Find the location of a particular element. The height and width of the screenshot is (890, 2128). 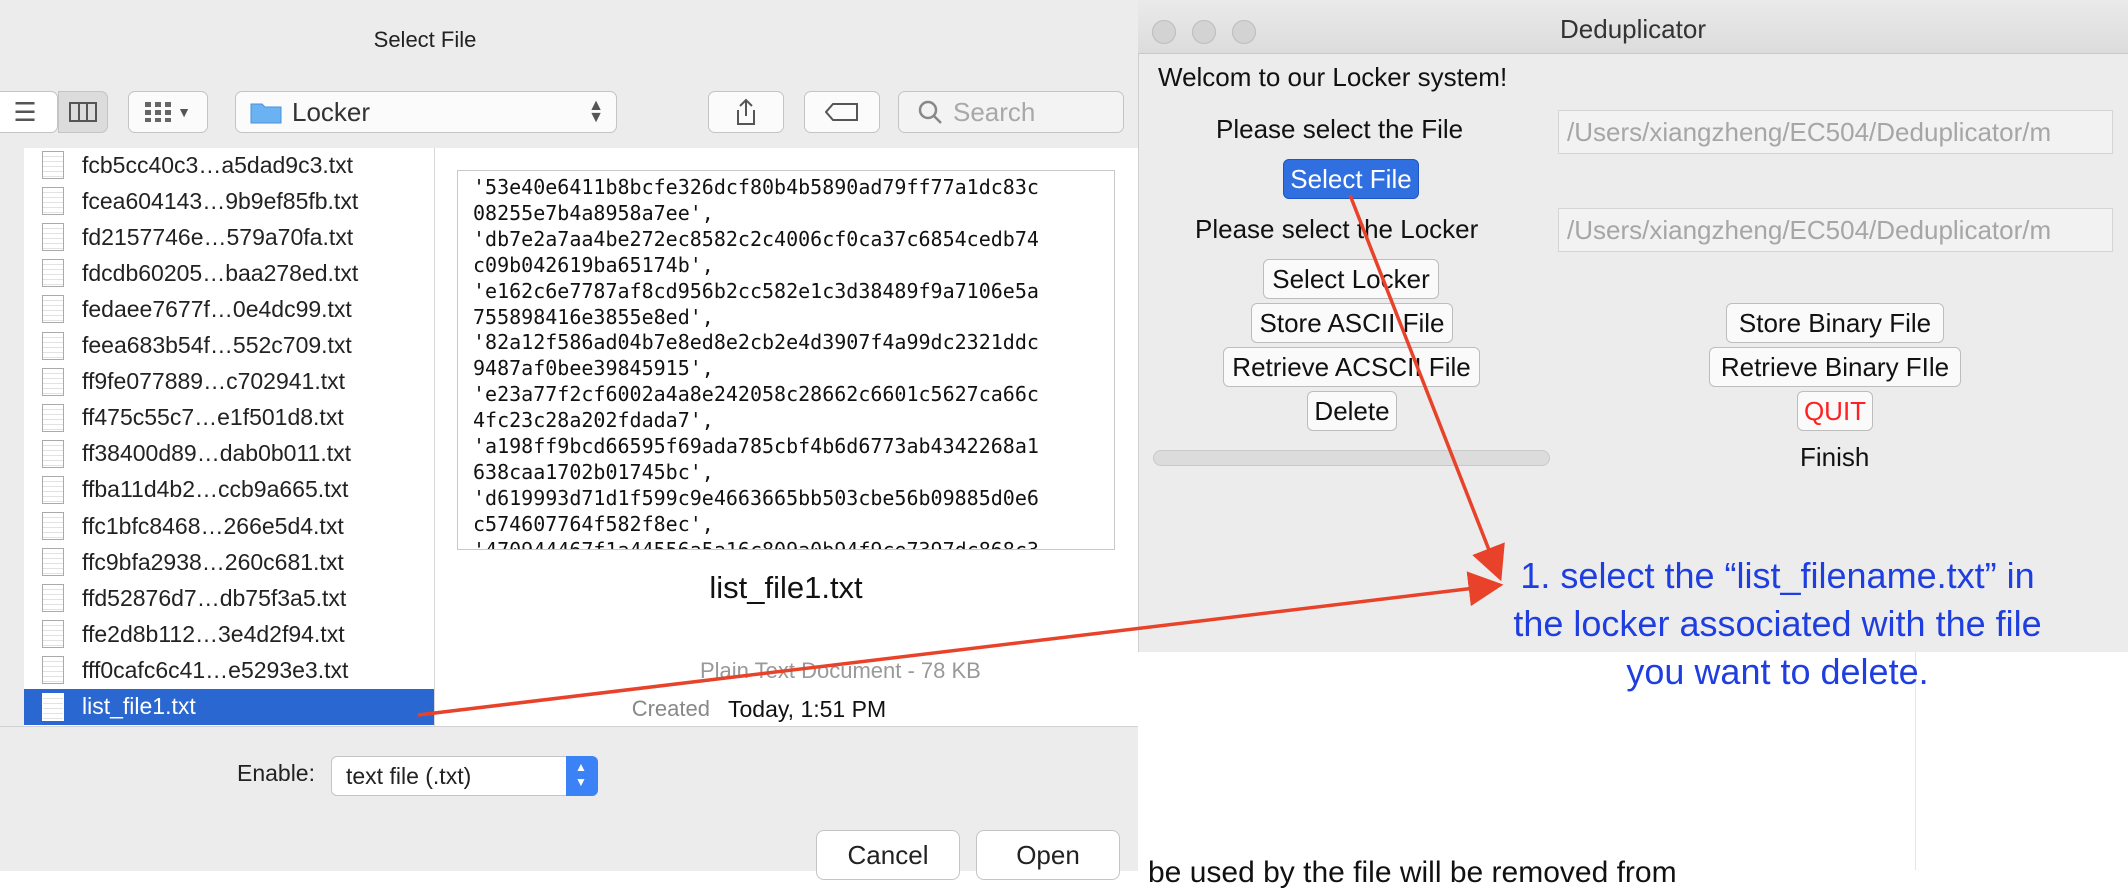

file-name: ff9fe077889…c702941.txt is located at coordinates (214, 381).